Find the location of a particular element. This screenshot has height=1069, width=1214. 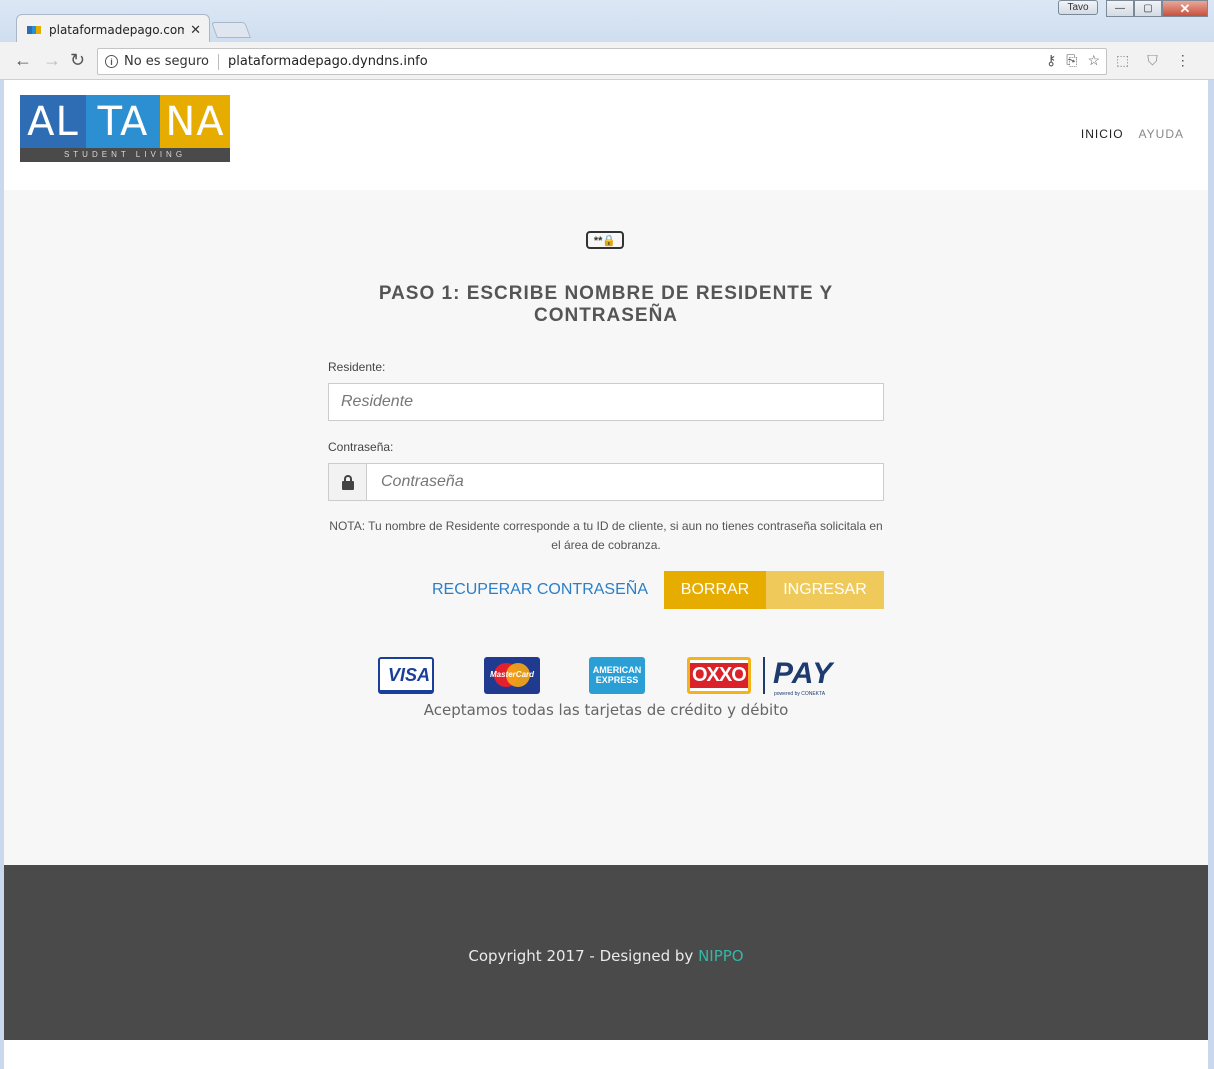

minimize-button: — is located at coordinates (1120, 8).